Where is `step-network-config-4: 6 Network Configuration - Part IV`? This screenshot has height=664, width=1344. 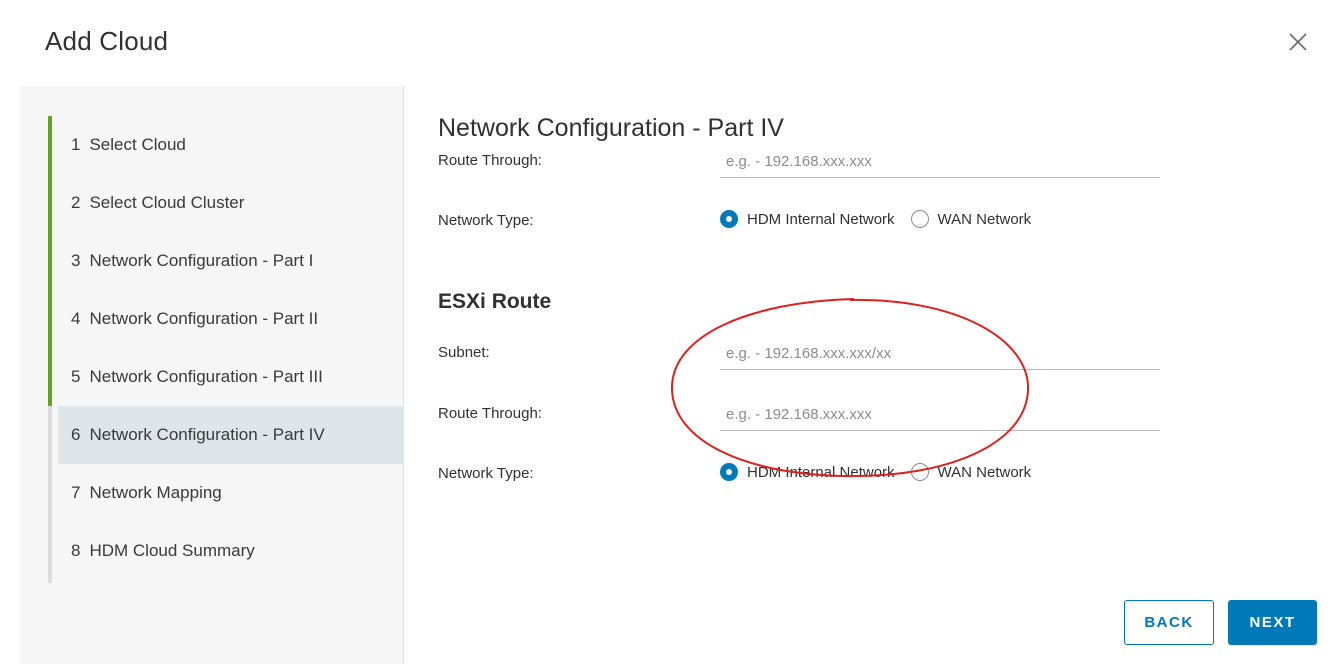
step-network-config-4: 6 Network Configuration - Part IV is located at coordinates (231, 435).